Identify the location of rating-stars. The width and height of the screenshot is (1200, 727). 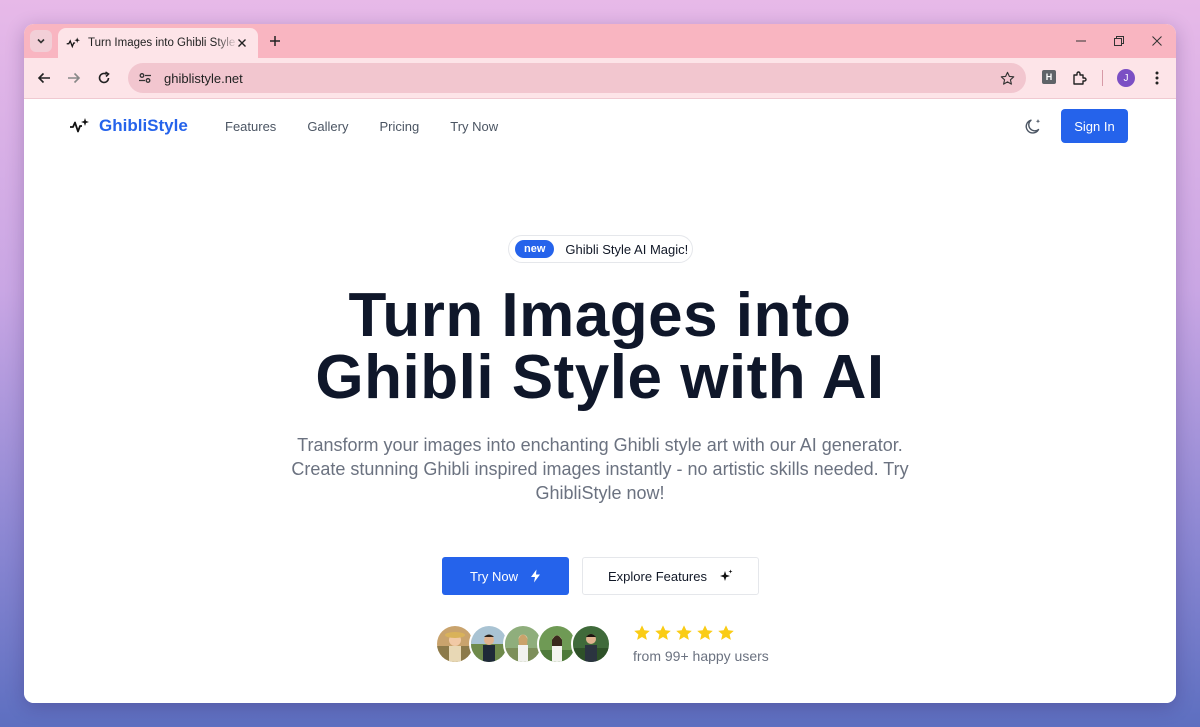
(701, 633).